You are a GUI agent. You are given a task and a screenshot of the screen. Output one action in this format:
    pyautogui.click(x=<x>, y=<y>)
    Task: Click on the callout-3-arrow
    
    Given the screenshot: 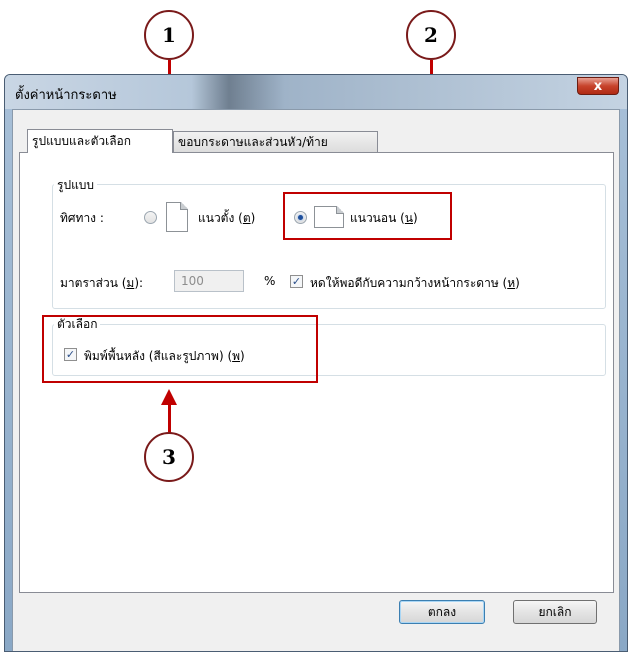 What is the action you would take?
    pyautogui.click(x=169, y=419)
    